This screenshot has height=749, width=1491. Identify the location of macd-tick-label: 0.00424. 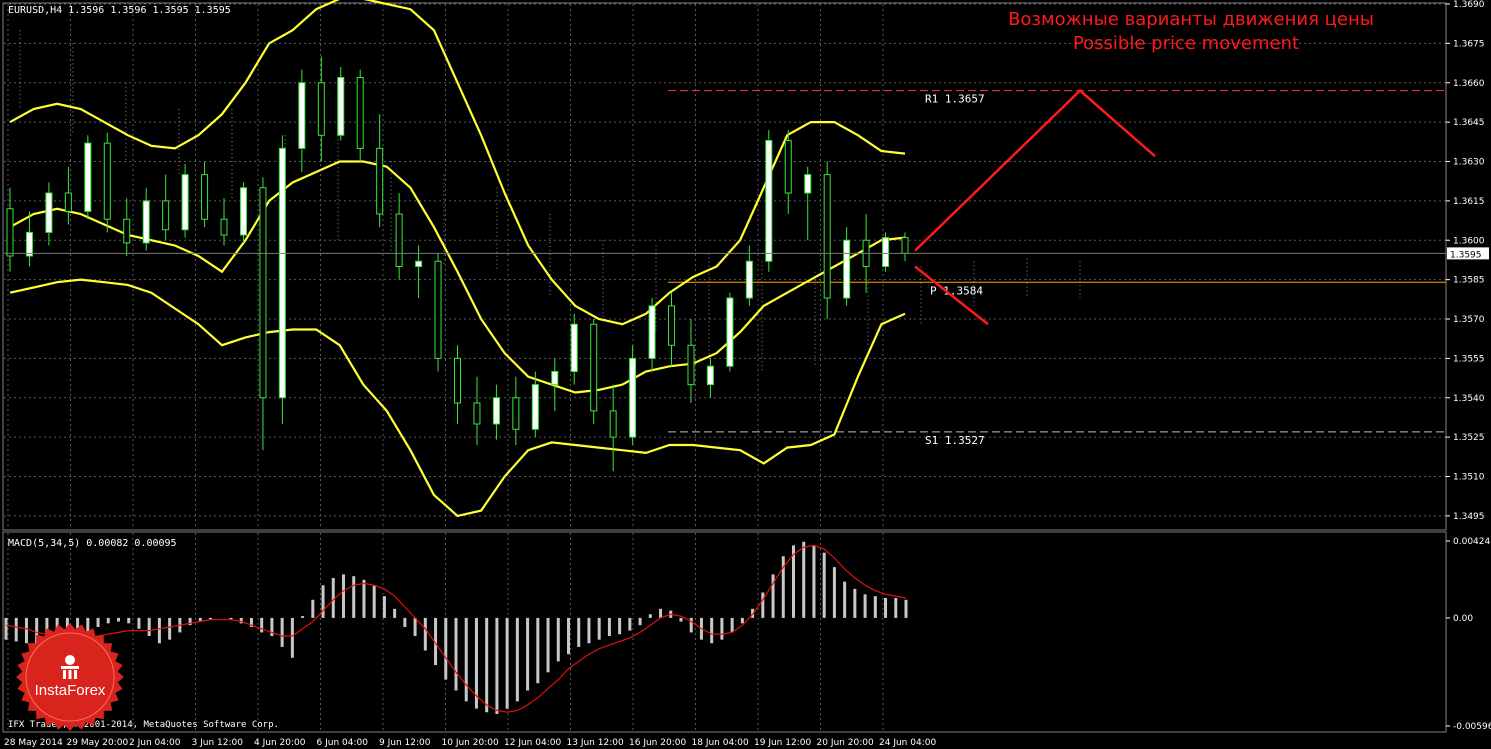
(1471, 542).